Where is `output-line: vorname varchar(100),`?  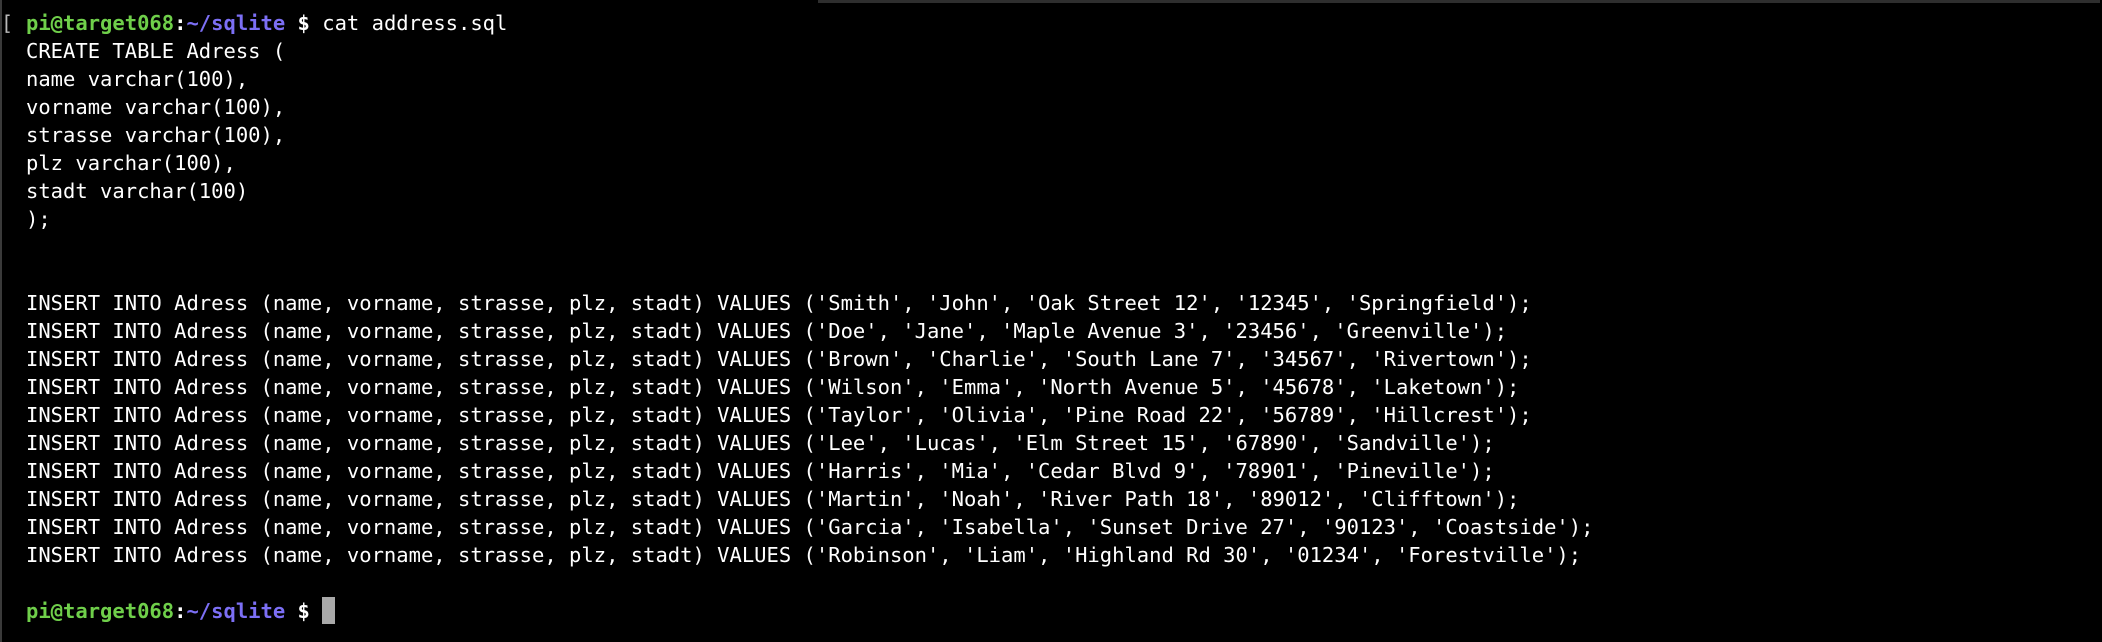 output-line: vorname varchar(100), is located at coordinates (156, 107).